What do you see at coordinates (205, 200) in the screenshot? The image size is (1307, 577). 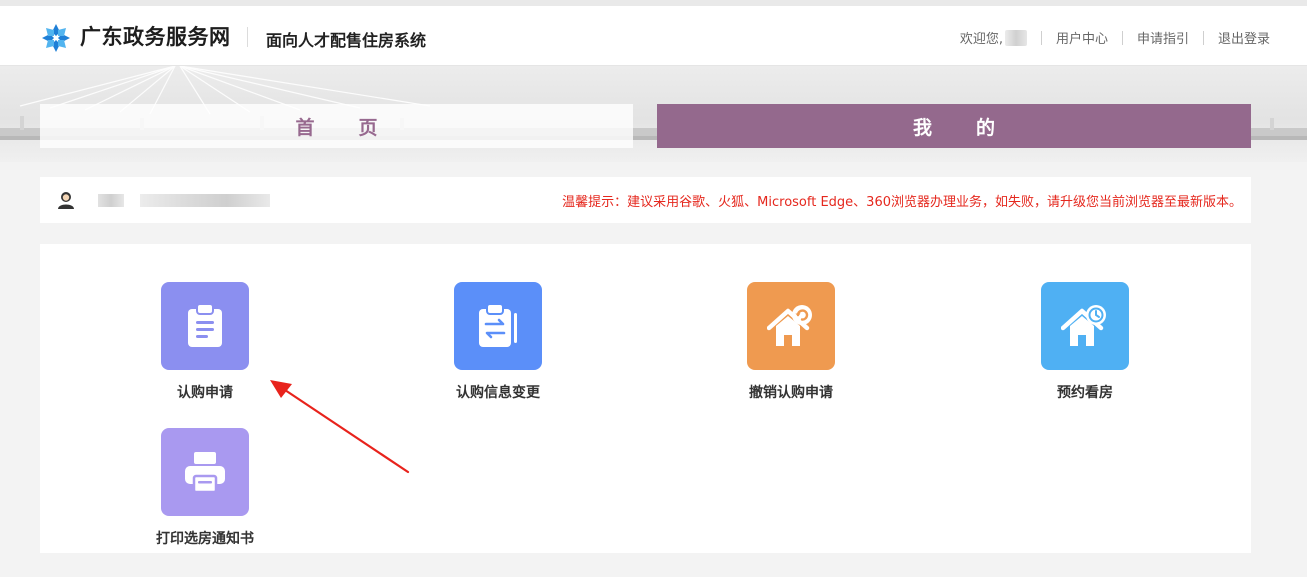 I see `user-id-blurred` at bounding box center [205, 200].